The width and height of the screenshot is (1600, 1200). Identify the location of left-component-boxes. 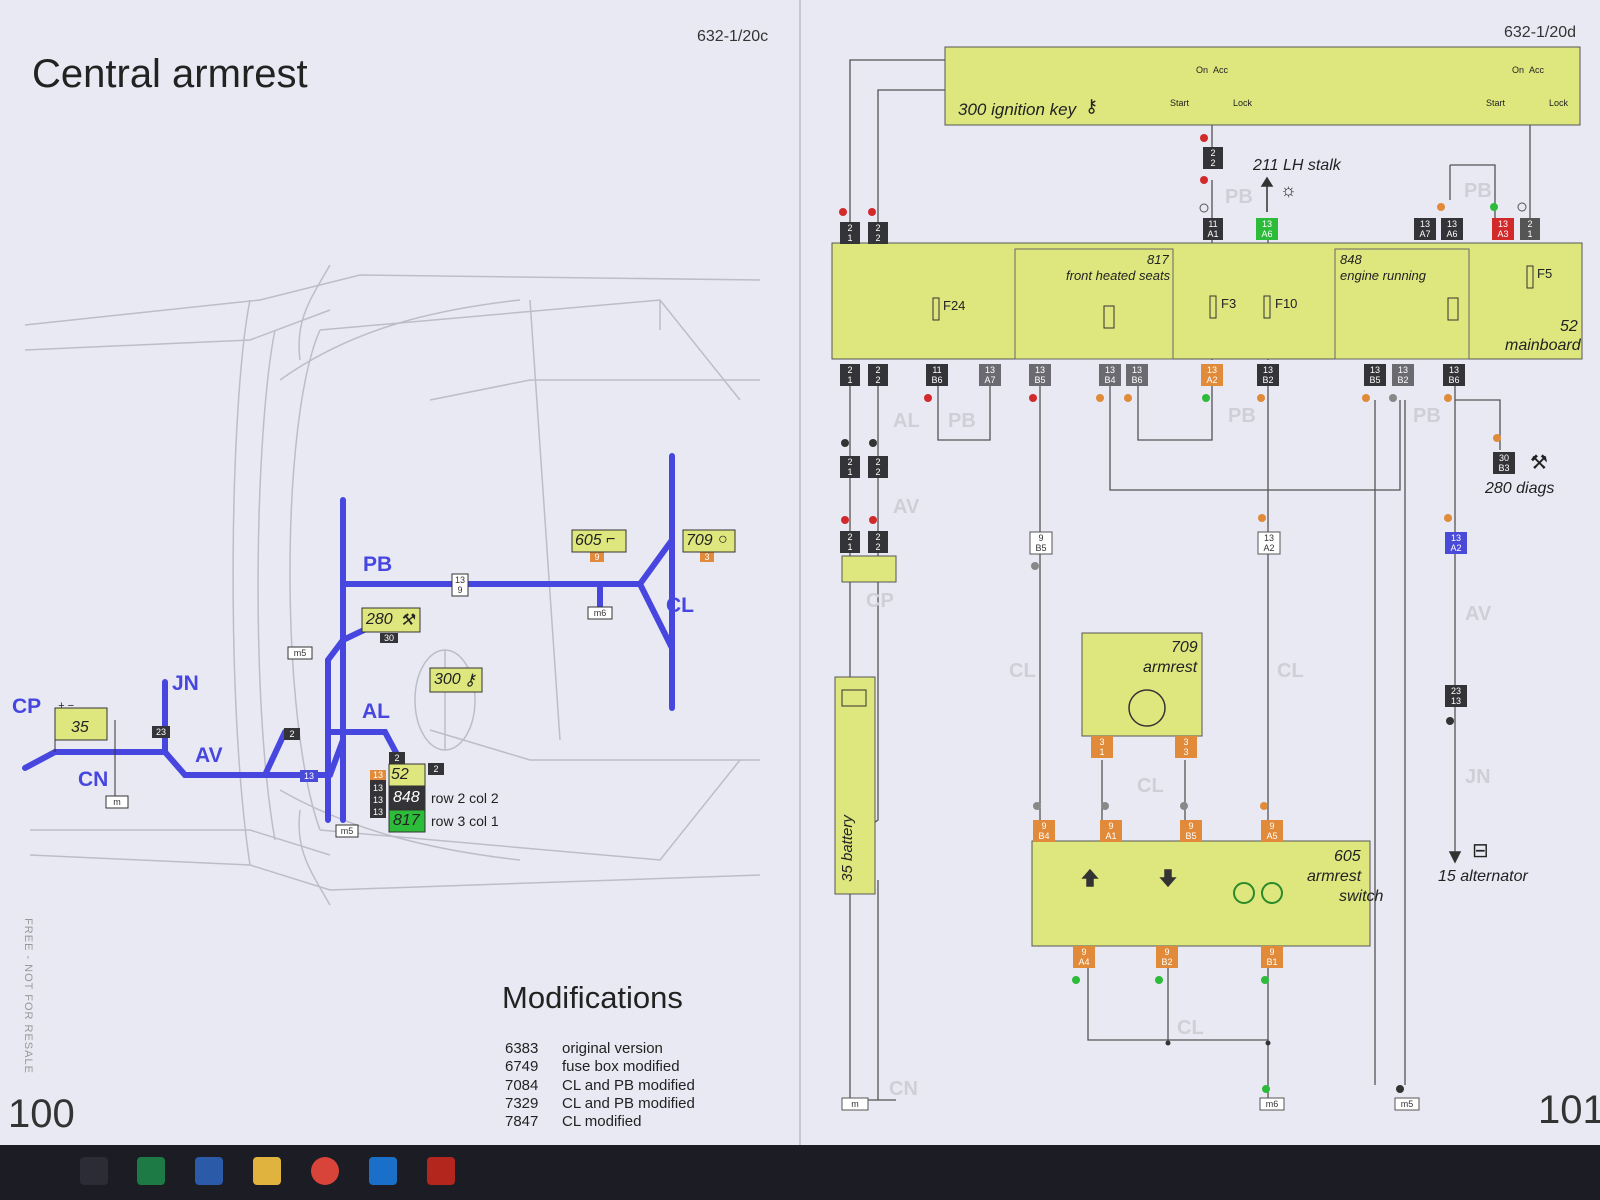
(395, 681).